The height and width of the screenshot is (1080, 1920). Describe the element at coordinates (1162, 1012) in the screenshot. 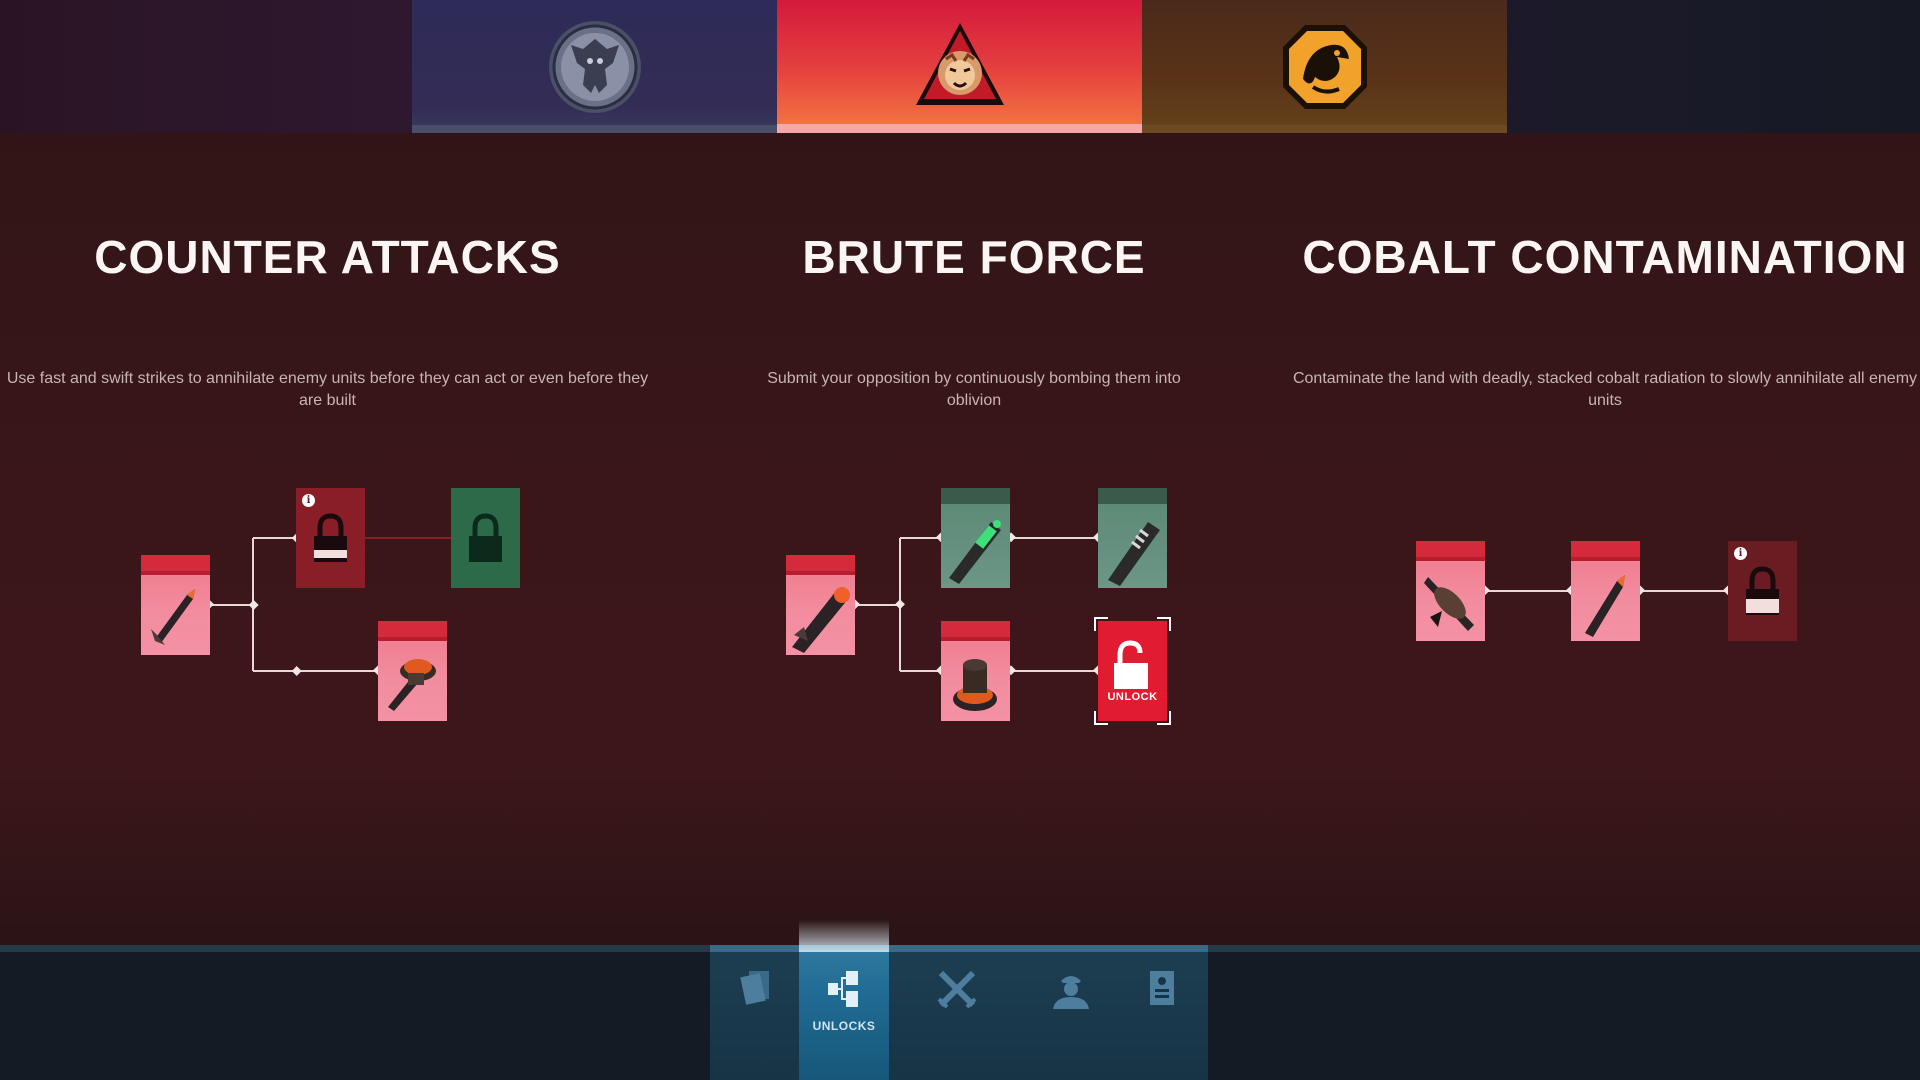

I see `nav-item-dossier` at that location.